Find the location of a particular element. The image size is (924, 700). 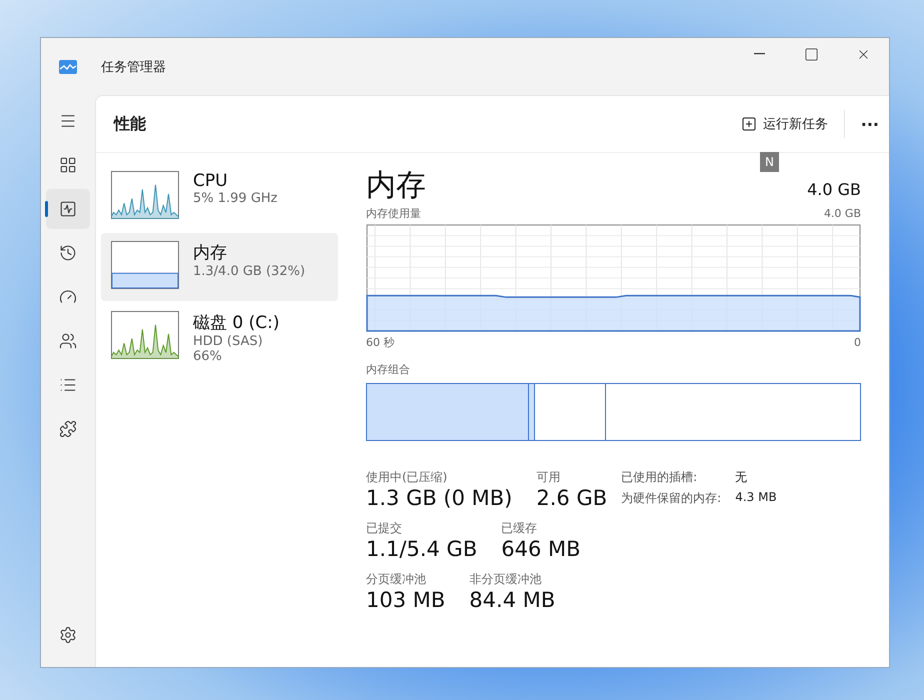

stat-value: 84.4 MB is located at coordinates (512, 600).